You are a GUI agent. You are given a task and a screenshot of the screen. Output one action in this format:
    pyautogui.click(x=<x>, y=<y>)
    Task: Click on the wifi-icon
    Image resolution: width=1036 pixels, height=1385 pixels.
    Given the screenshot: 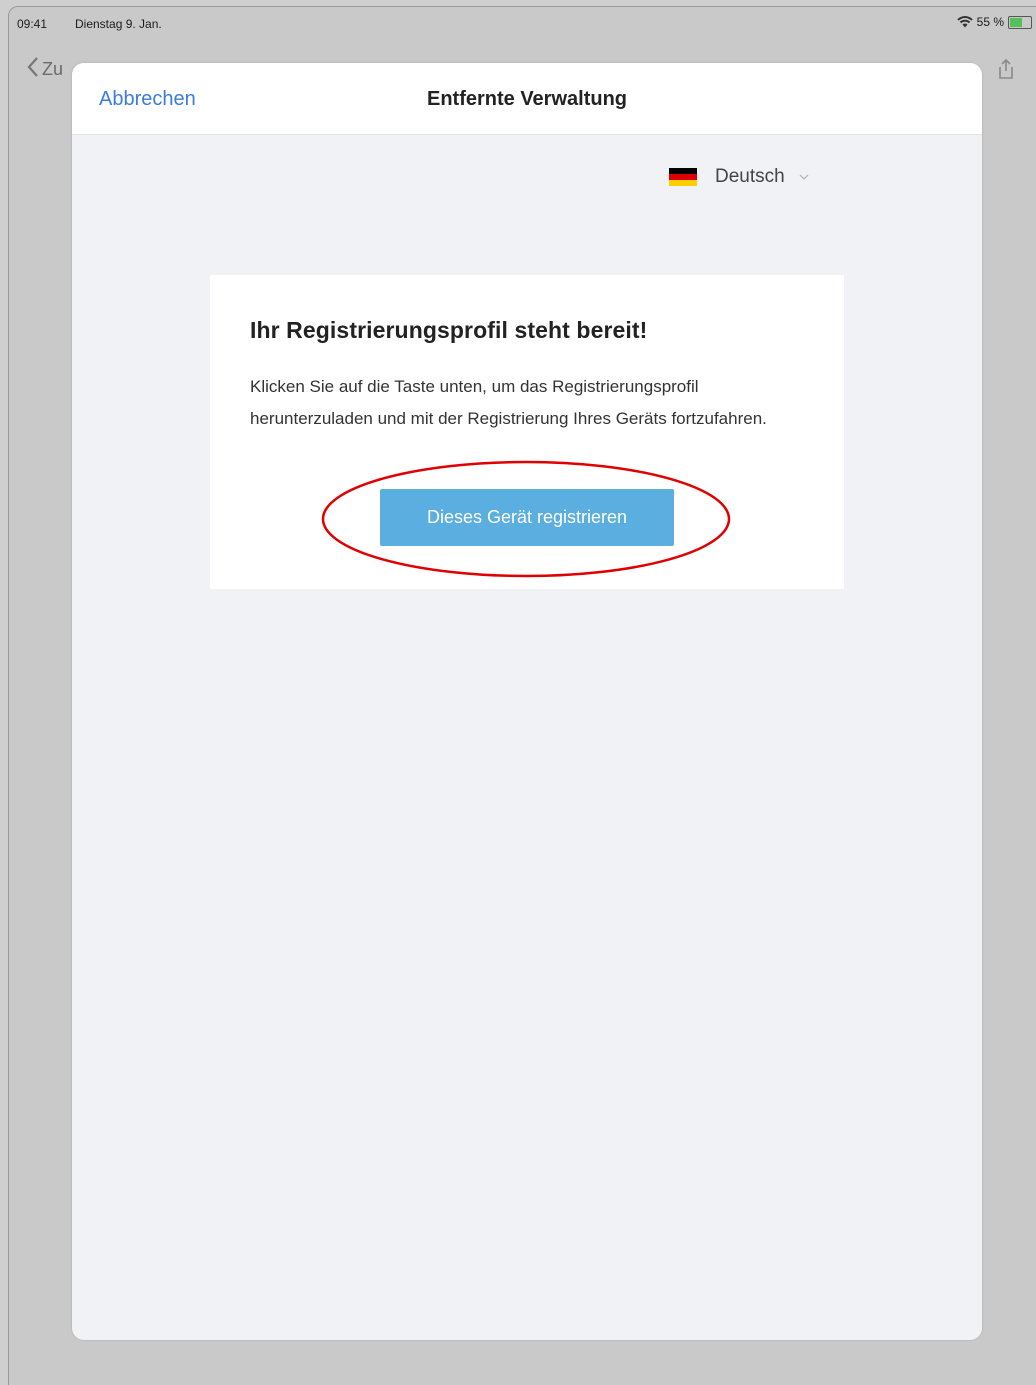 What is the action you would take?
    pyautogui.click(x=964, y=22)
    